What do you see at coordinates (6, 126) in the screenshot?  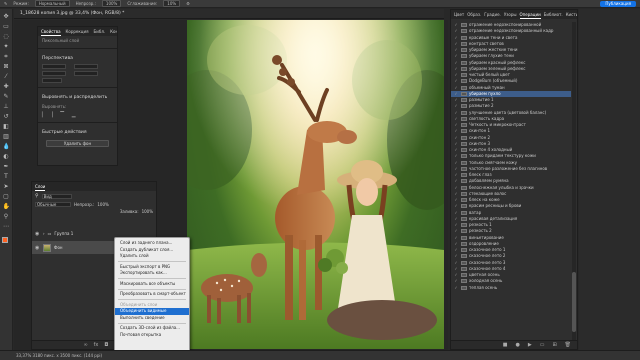 I see `eraser-tool-icon: ◧` at bounding box center [6, 126].